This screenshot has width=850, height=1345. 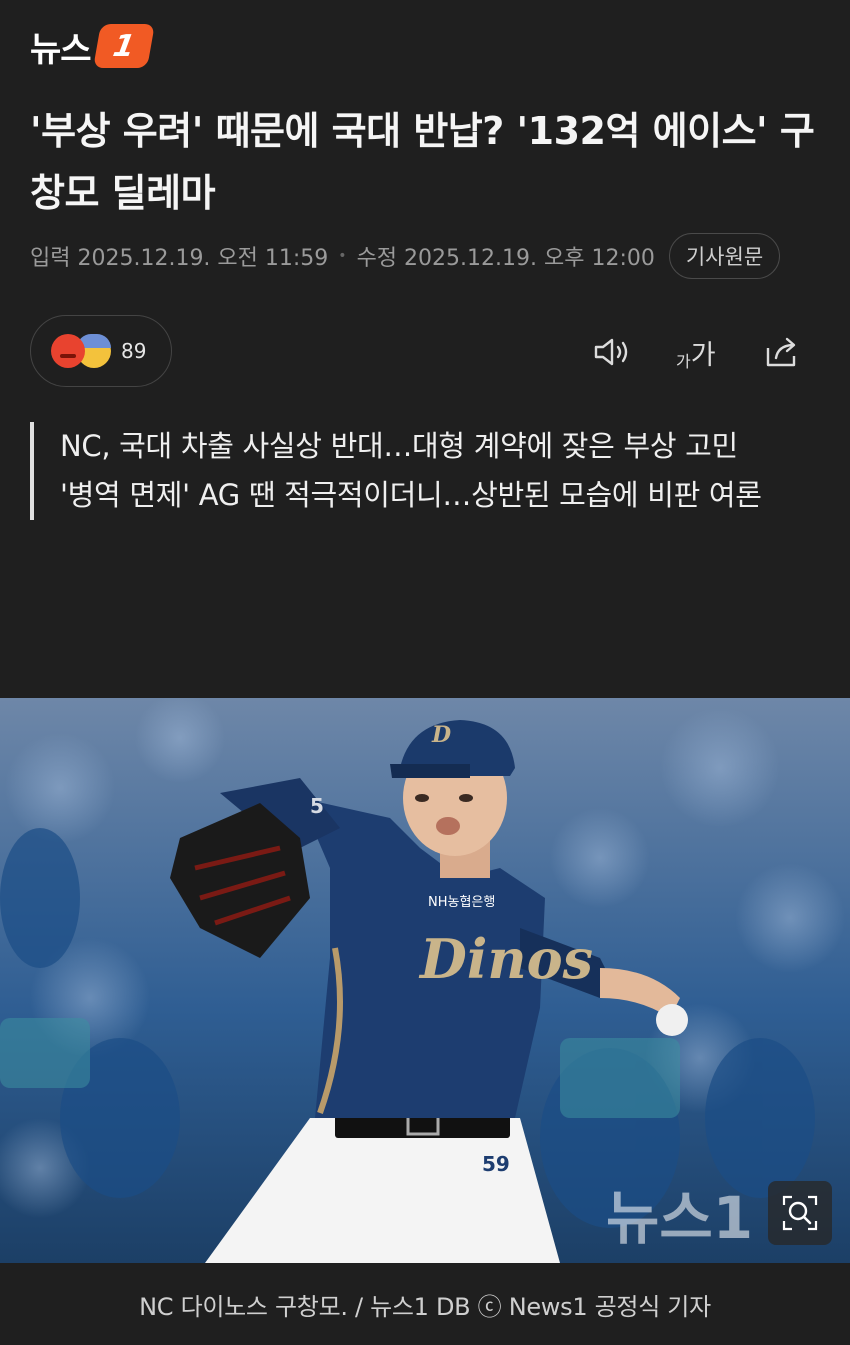 I want to click on photo-zoom-button, so click(x=800, y=1213).